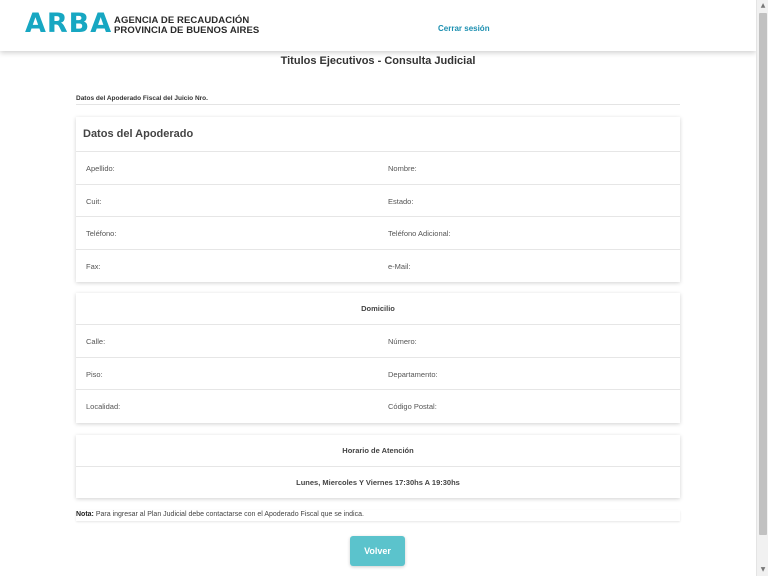 The width and height of the screenshot is (768, 576). I want to click on apoderado-row: Fax: e-Mail:, so click(378, 266).